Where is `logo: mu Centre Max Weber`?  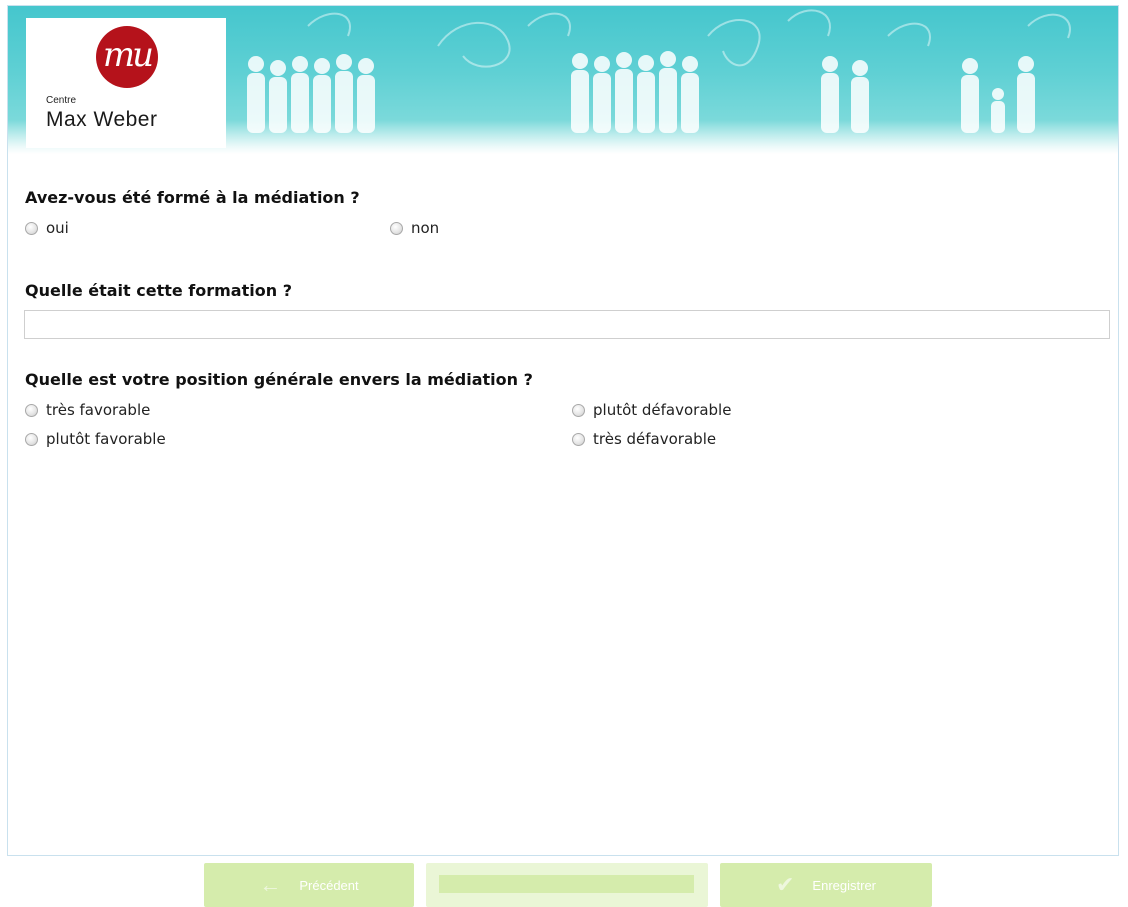 logo: mu Centre Max Weber is located at coordinates (126, 83).